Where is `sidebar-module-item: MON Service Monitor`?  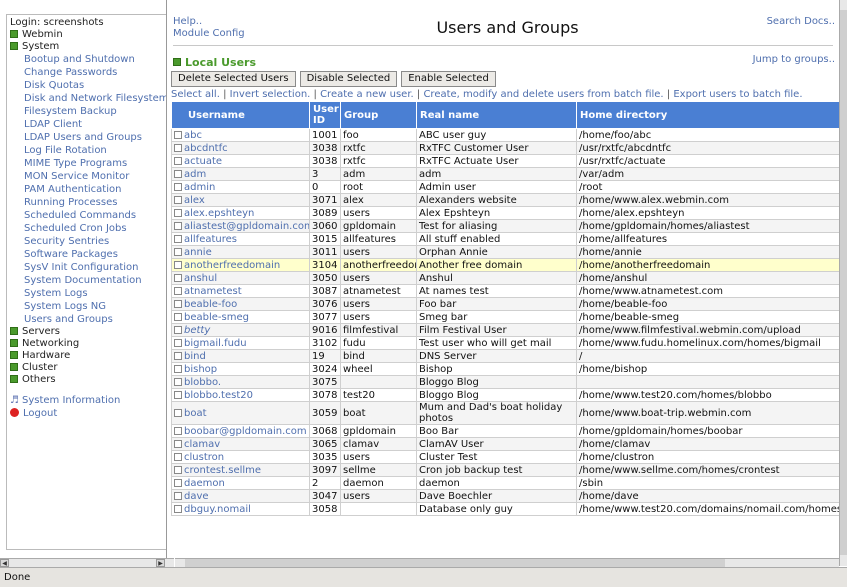 sidebar-module-item: MON Service Monitor is located at coordinates (87, 176).